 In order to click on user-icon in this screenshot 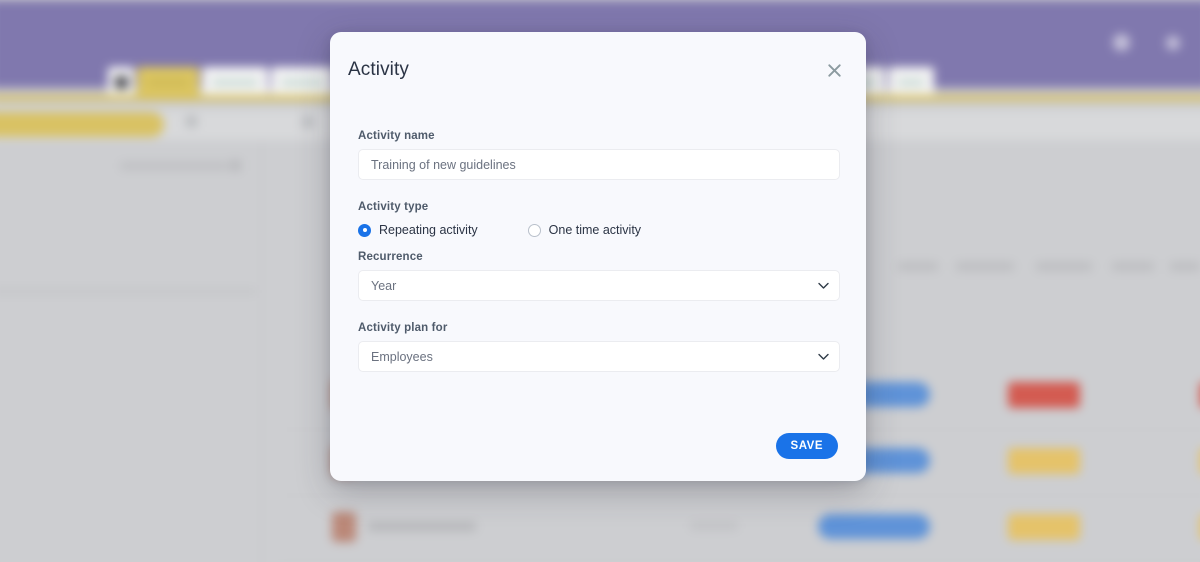, I will do `click(1173, 42)`.